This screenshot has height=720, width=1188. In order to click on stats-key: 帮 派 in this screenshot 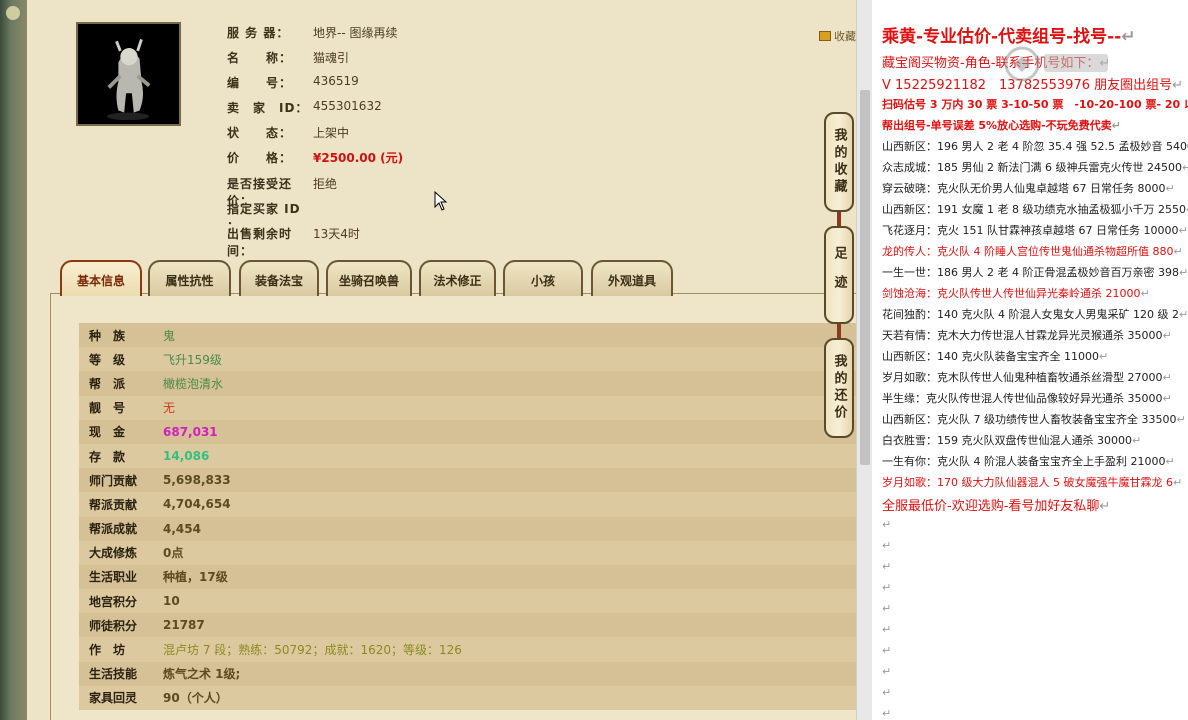, I will do `click(107, 383)`.